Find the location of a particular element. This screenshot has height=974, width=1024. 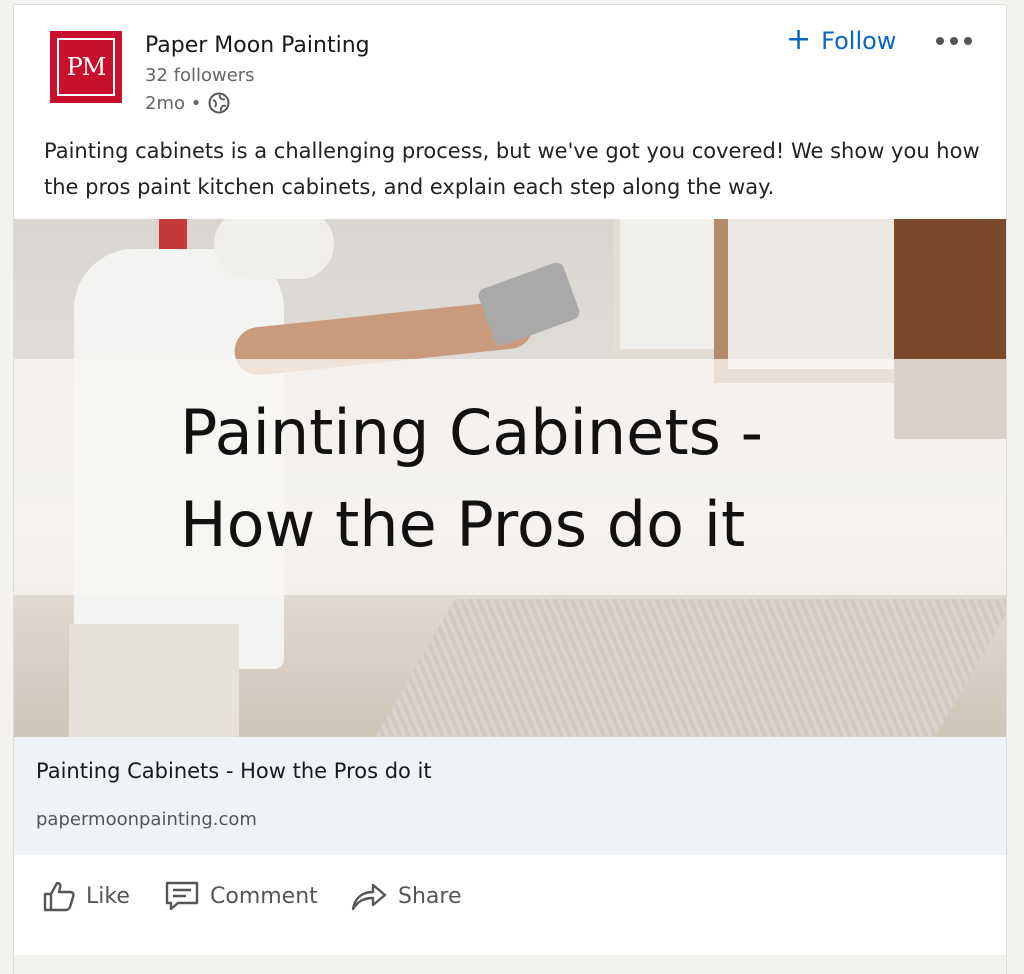

more-options-button is located at coordinates (956, 41).